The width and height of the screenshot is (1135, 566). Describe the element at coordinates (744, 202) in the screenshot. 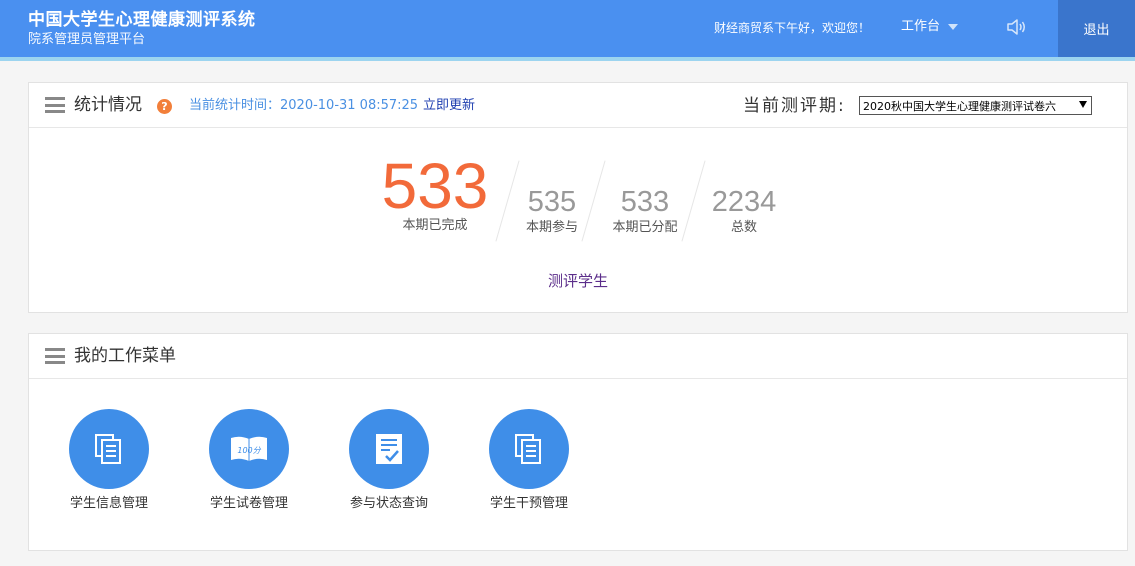

I see `stat-total-value: 2234` at that location.